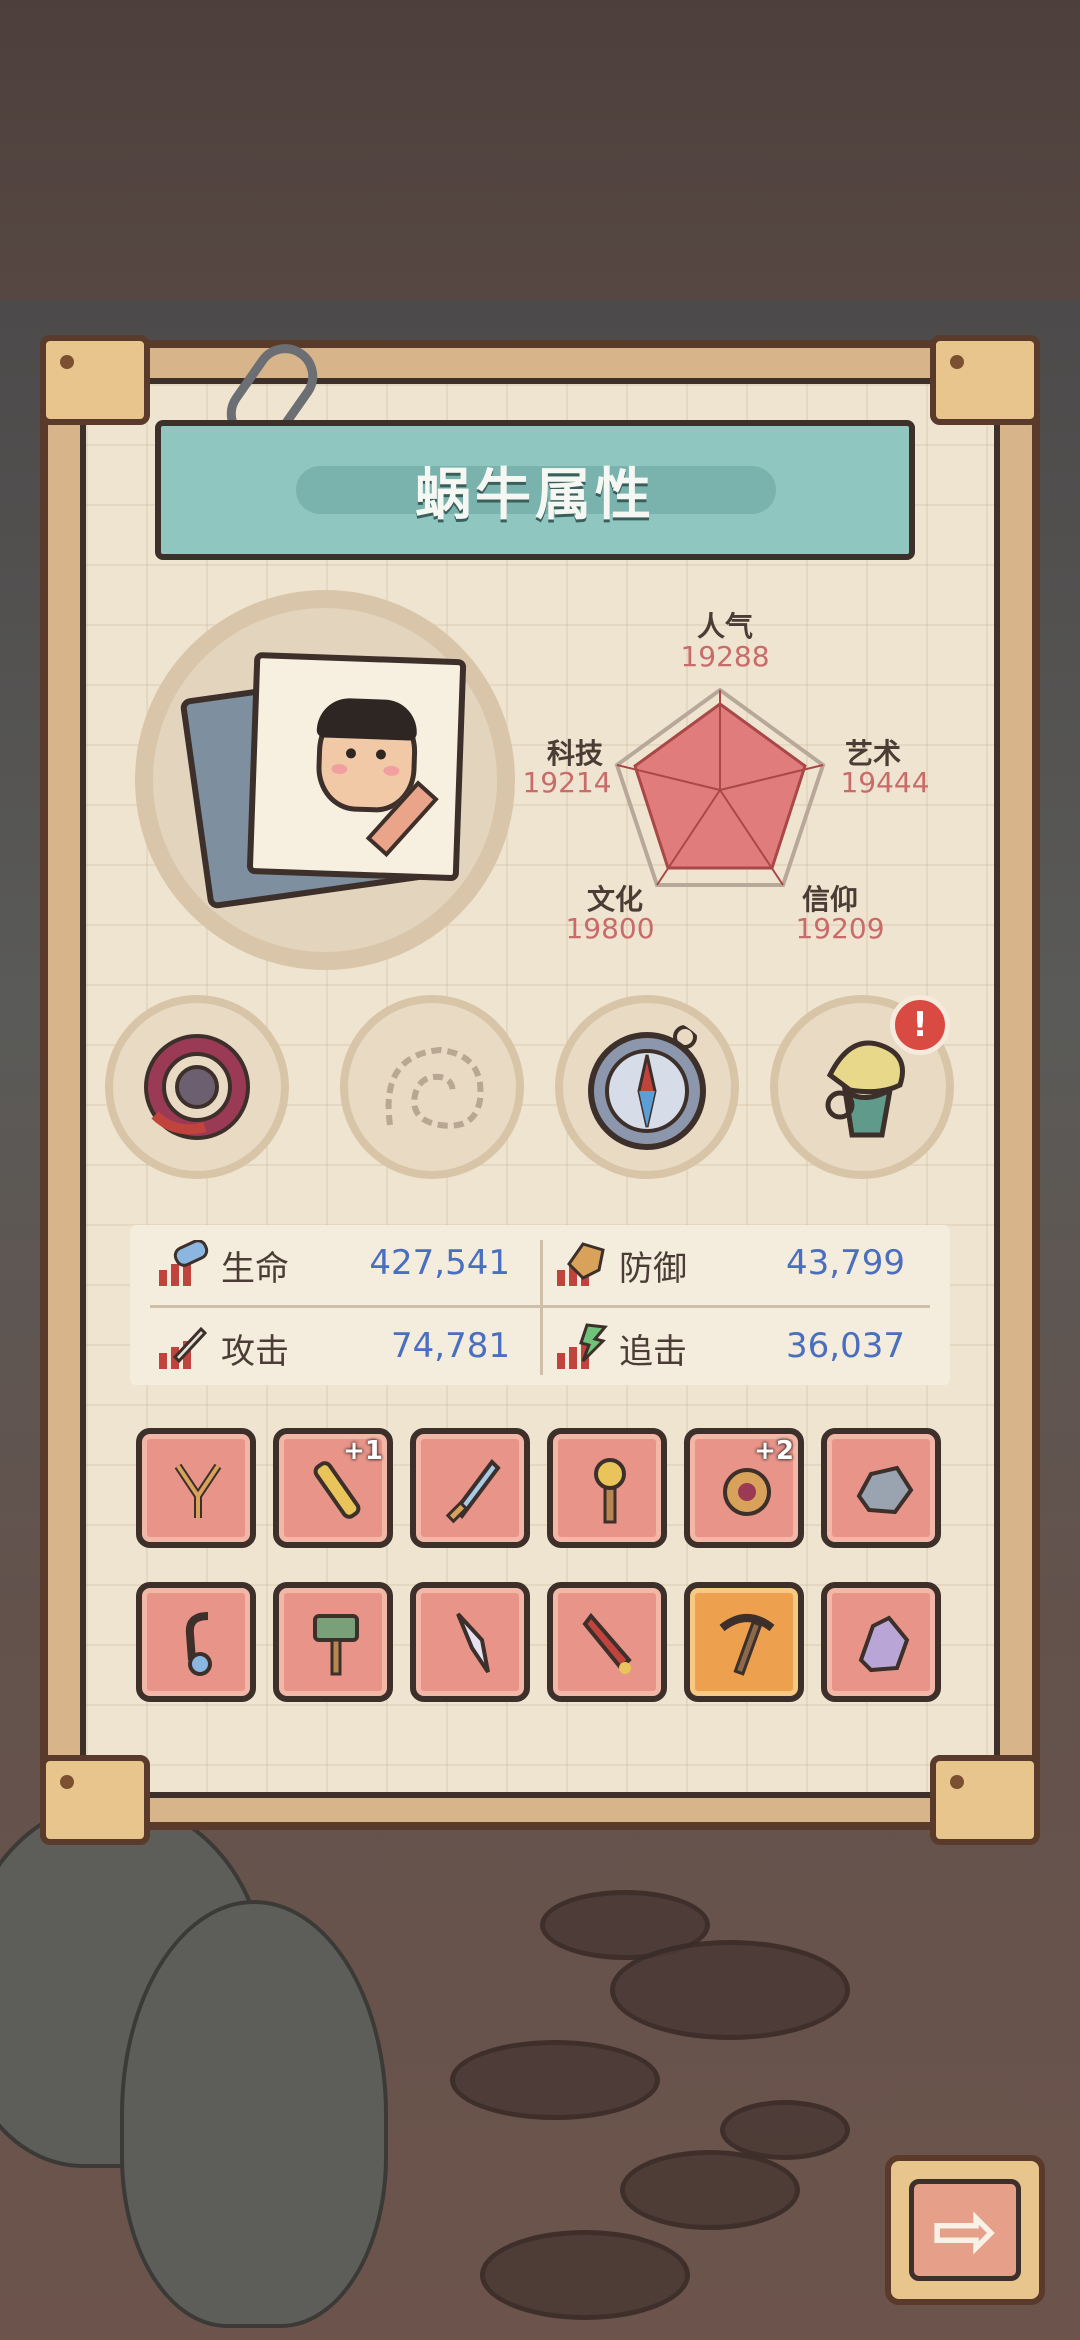 This screenshot has height=2340, width=1080. I want to click on stat-defense: 防御, so click(620, 1265).